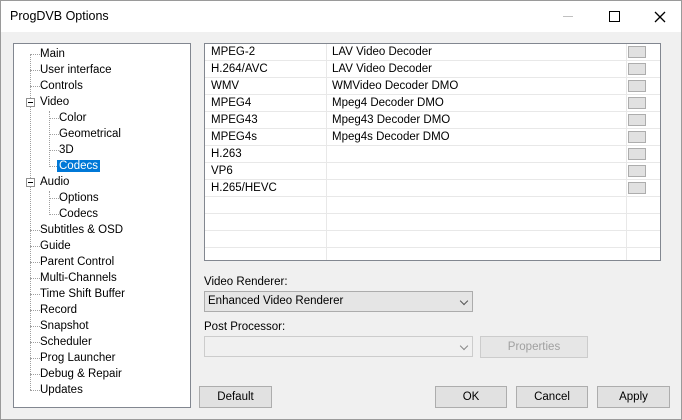  Describe the element at coordinates (225, 86) in the screenshot. I see `codec-format: WMV` at that location.